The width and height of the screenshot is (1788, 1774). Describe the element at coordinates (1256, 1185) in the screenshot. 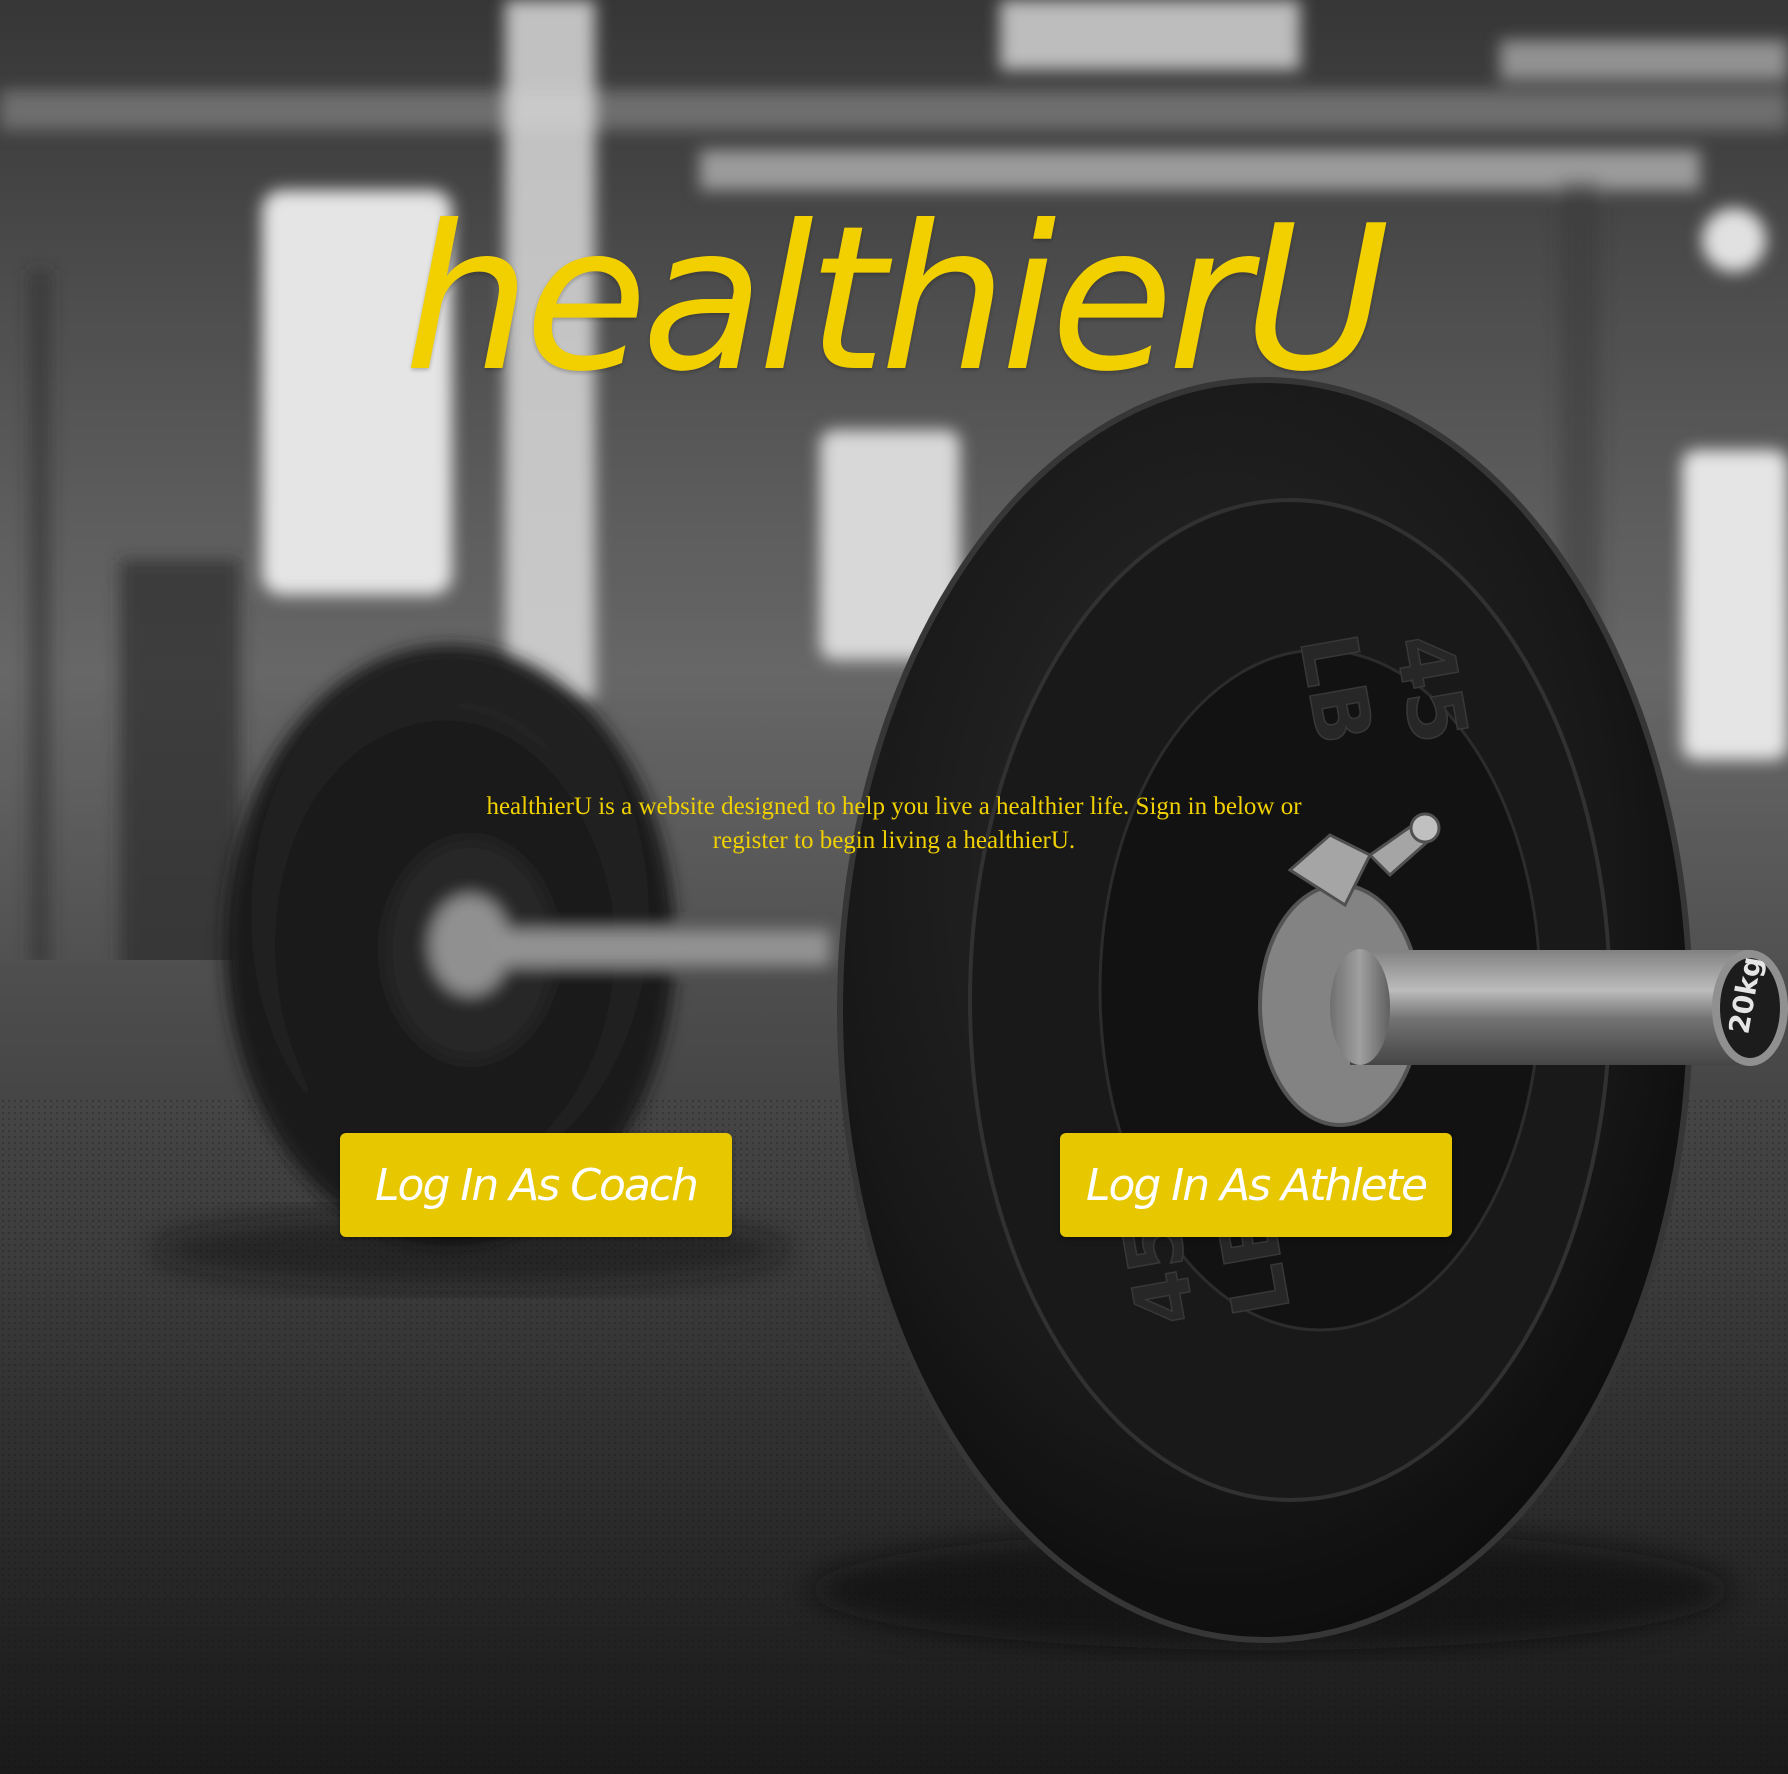

I see `login-as-athlete-button: Log In As Athlete` at that location.